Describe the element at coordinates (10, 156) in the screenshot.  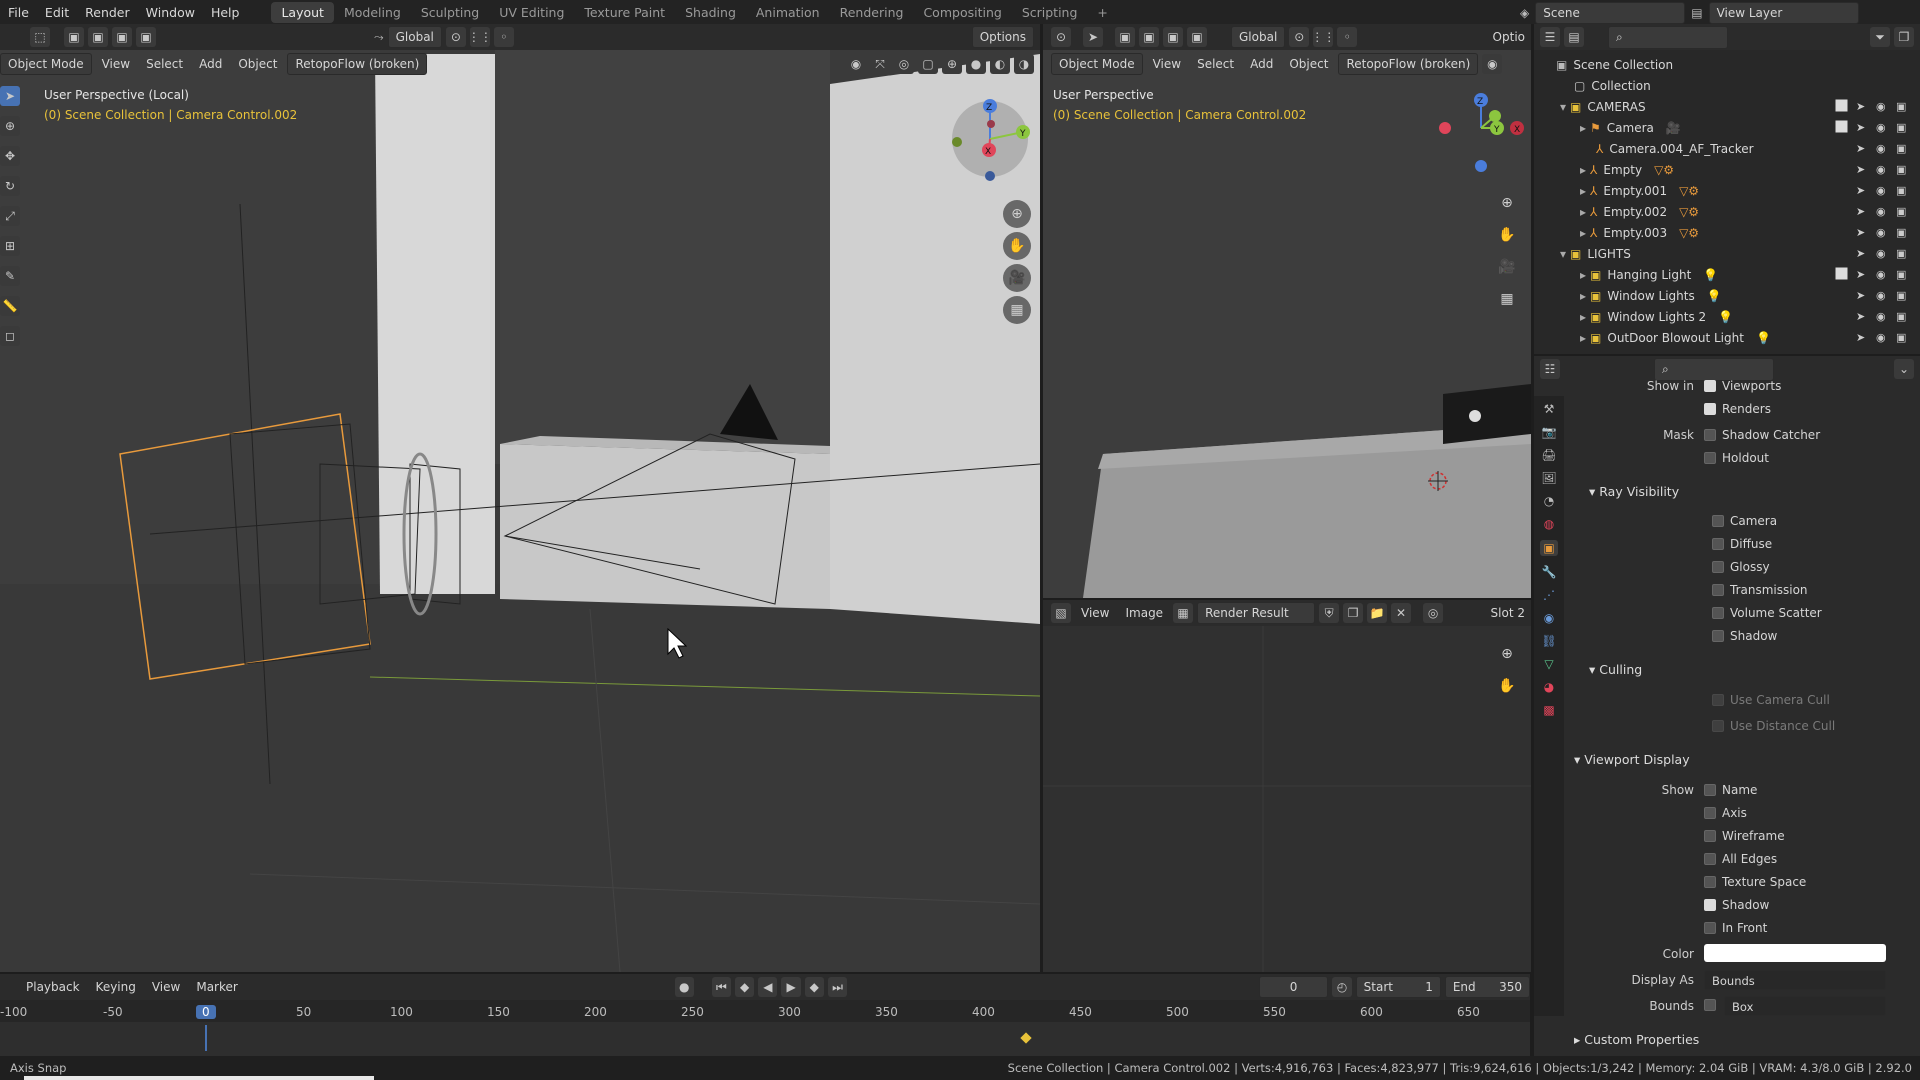
I see `move-tool-icon: ✥` at that location.